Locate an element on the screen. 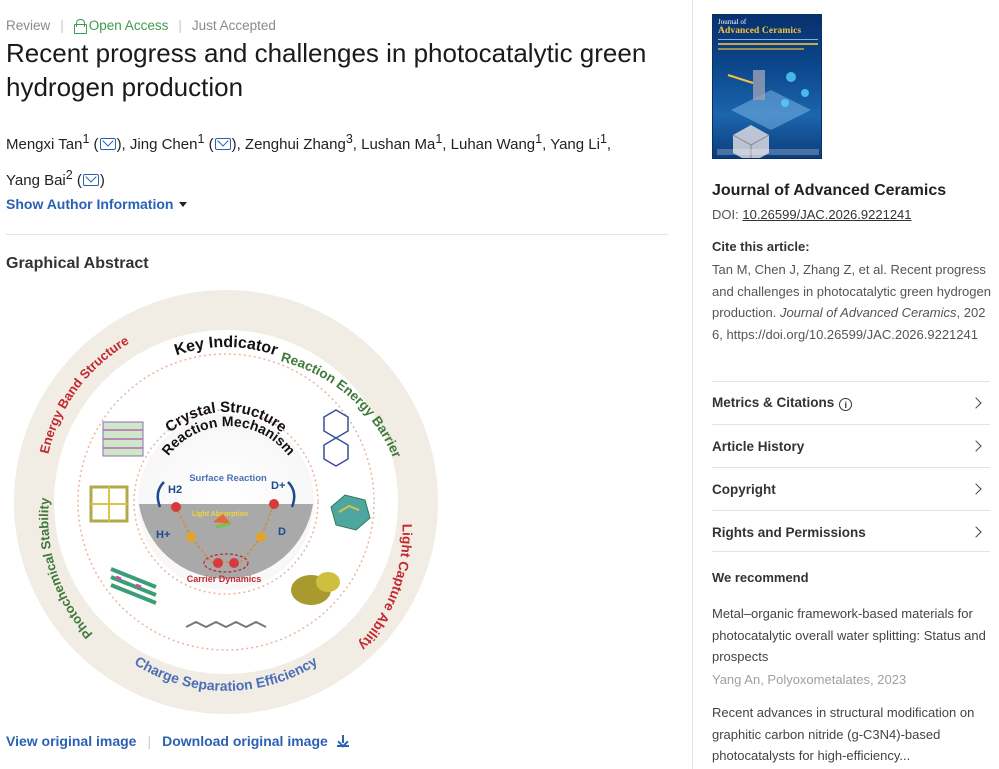  cover-artwork is located at coordinates (769, 114).